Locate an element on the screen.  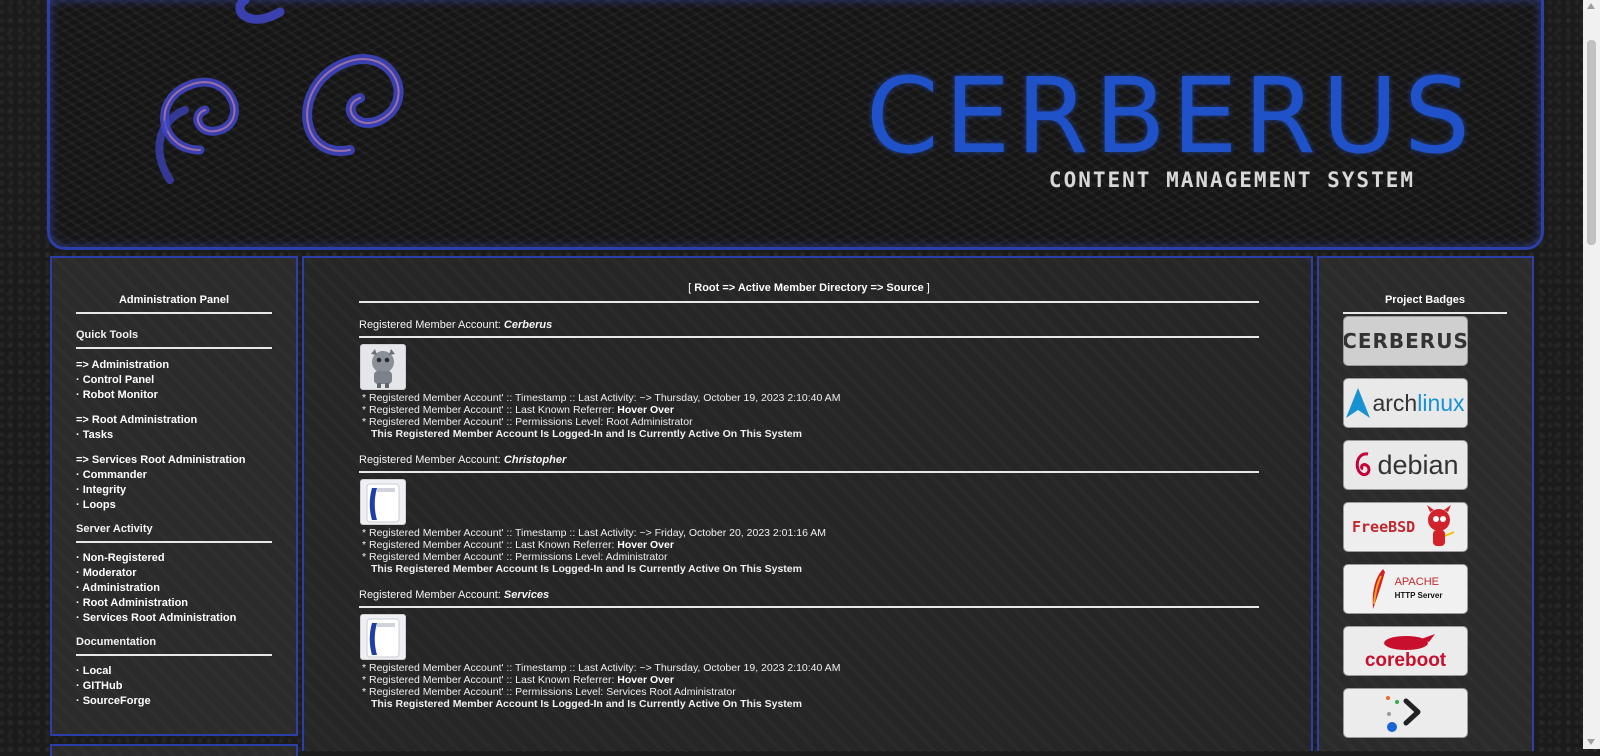
nav-robot-monitor: · Robot Monitor is located at coordinates (174, 395).